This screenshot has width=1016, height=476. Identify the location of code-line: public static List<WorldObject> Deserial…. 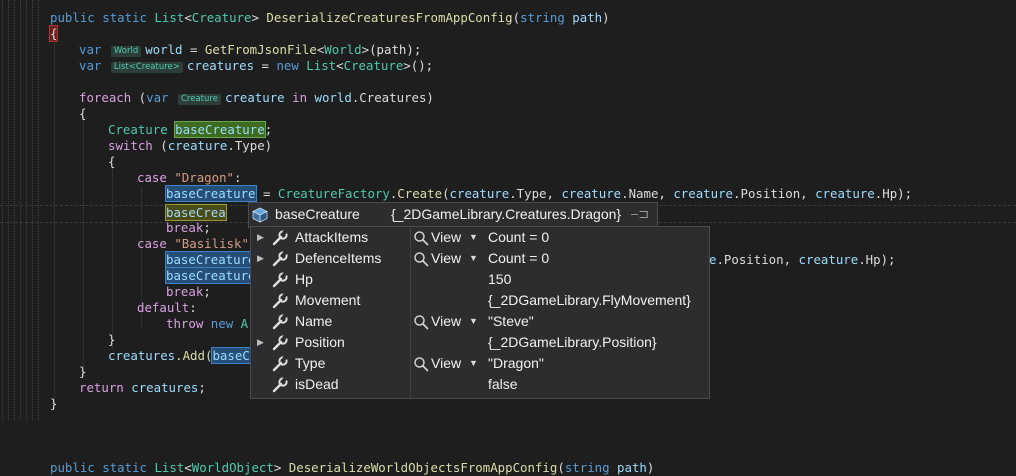
(352, 468).